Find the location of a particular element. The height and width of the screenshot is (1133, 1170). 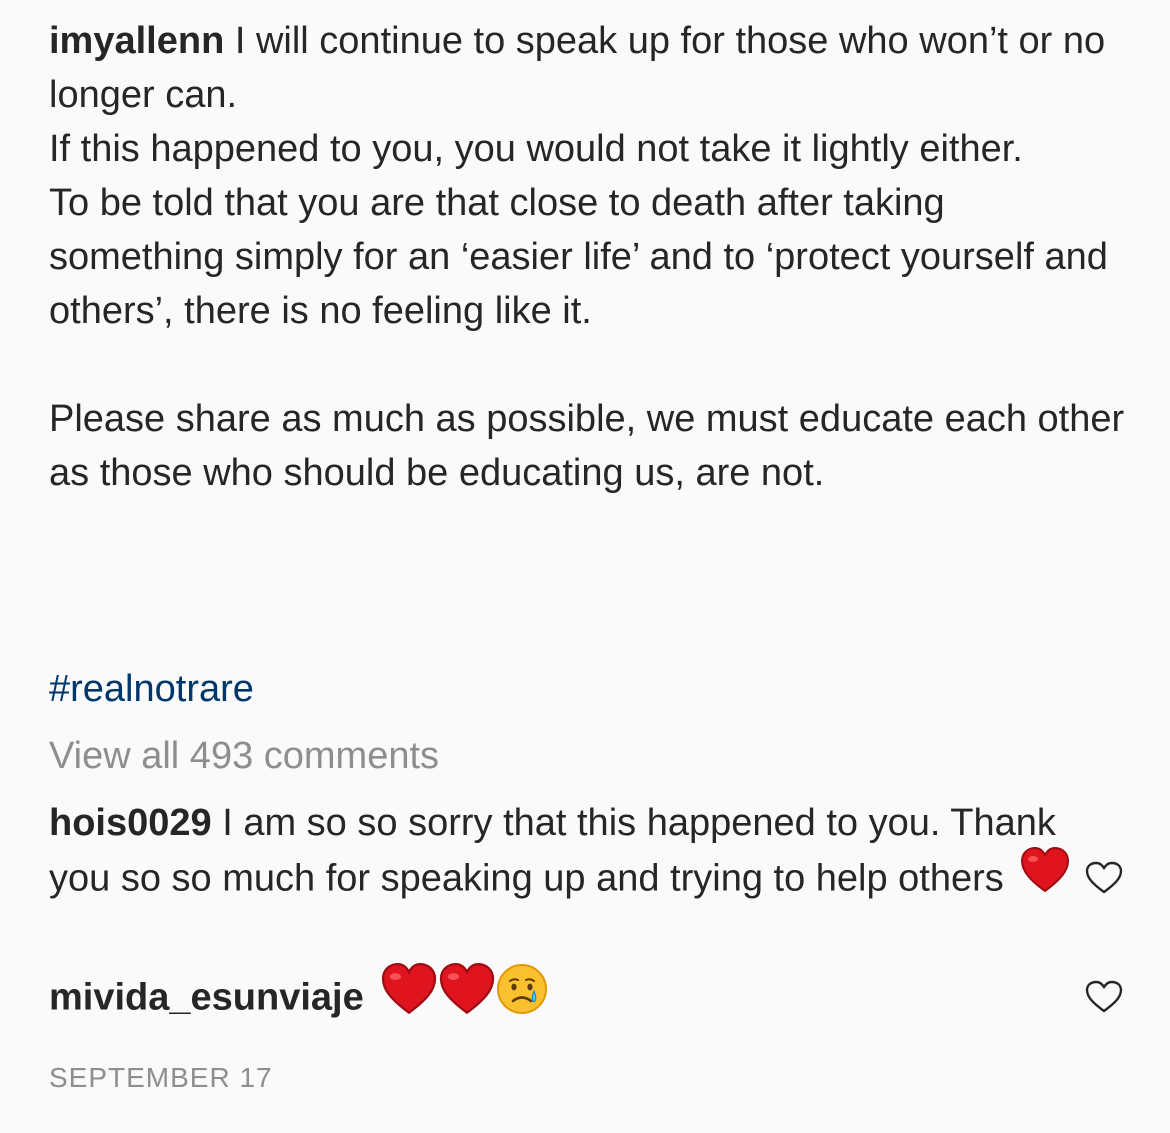

view-all-comments-link: View all 493 comments is located at coordinates (244, 756).